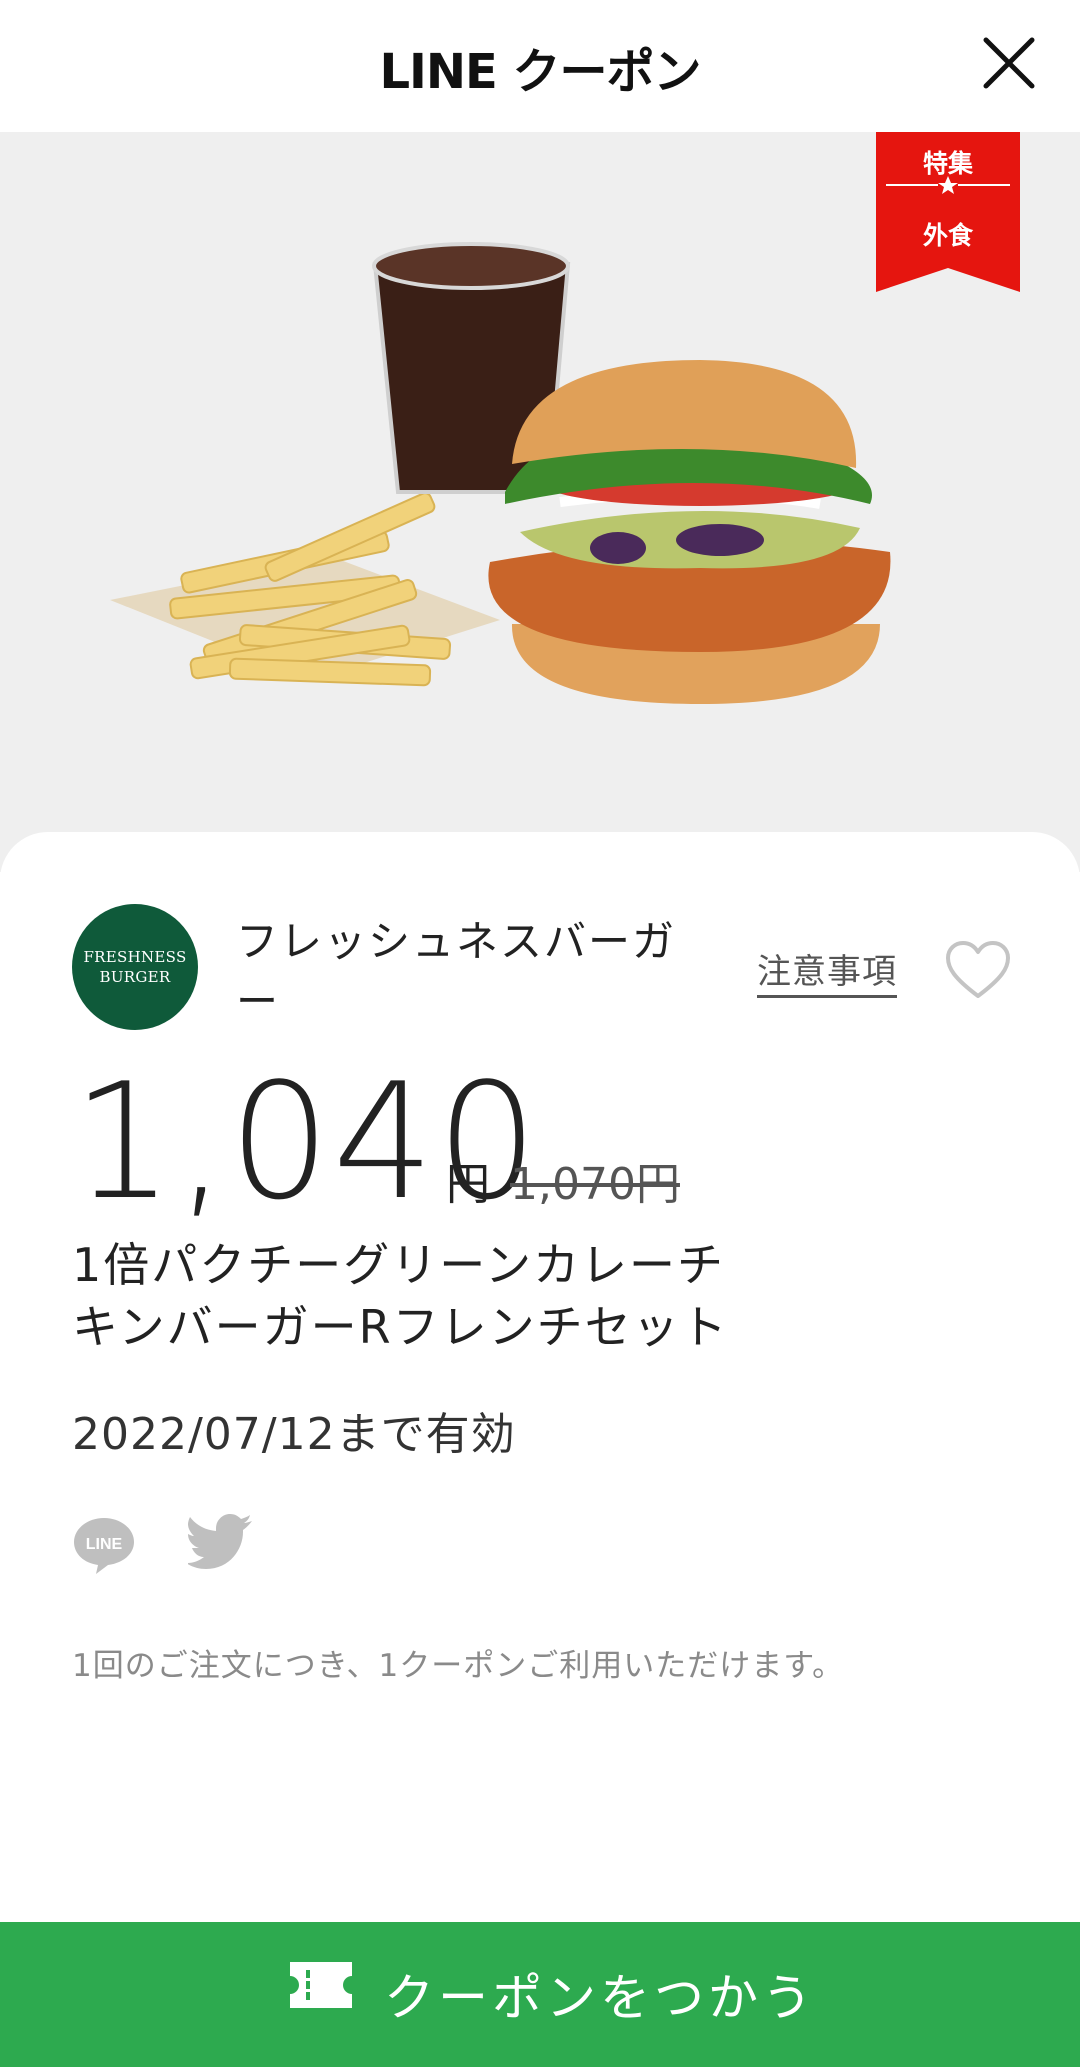  Describe the element at coordinates (456, 971) in the screenshot. I see `store-name: フレッシュネスバーガー` at that location.